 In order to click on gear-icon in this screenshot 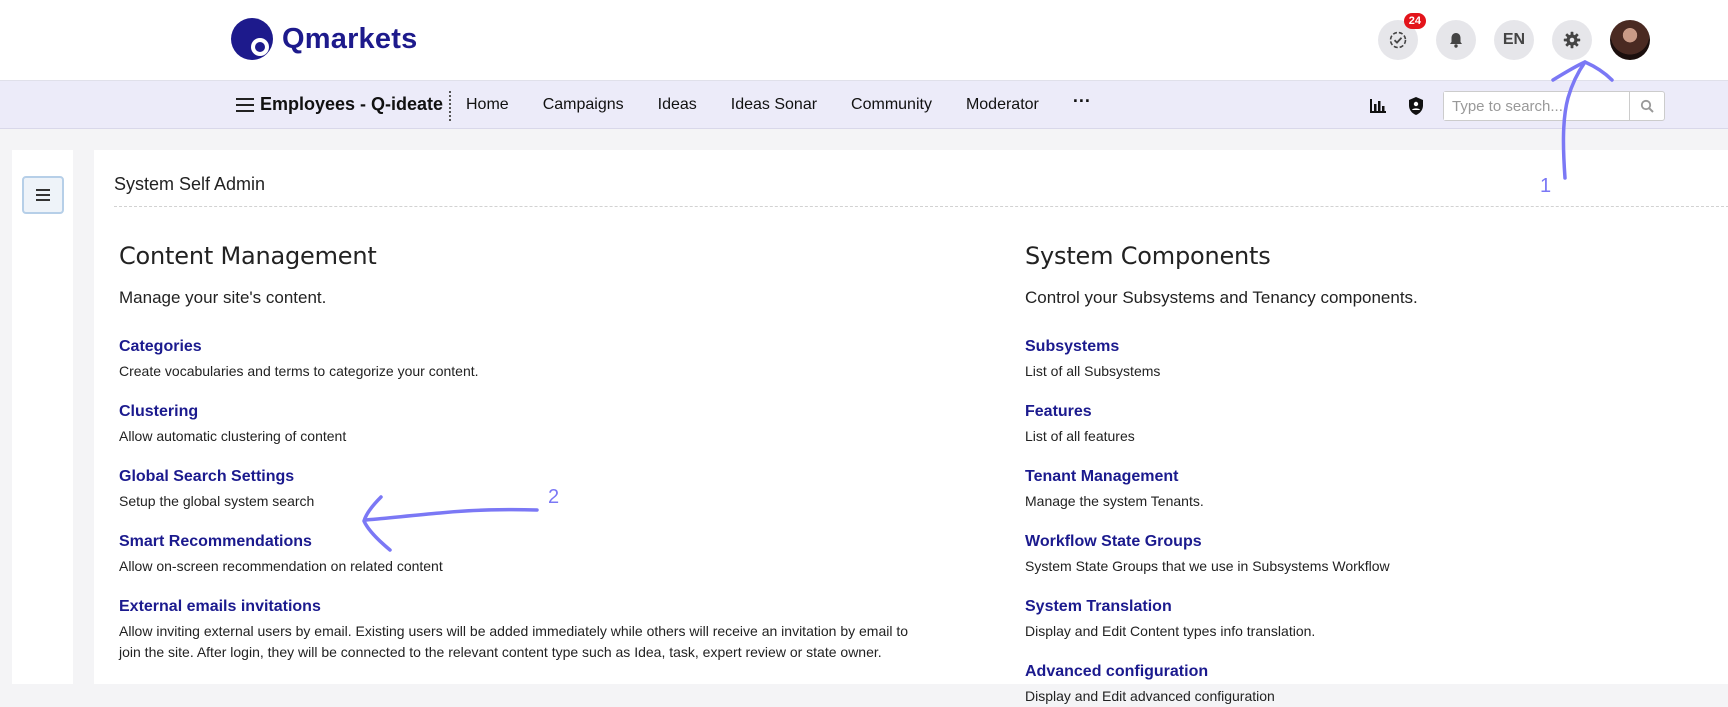, I will do `click(1572, 40)`.